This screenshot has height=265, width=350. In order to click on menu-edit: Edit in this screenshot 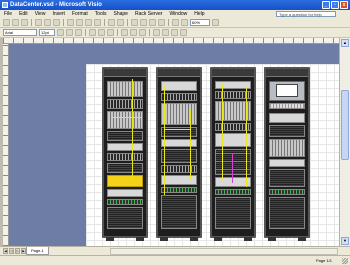, I will do `click(23, 14)`.